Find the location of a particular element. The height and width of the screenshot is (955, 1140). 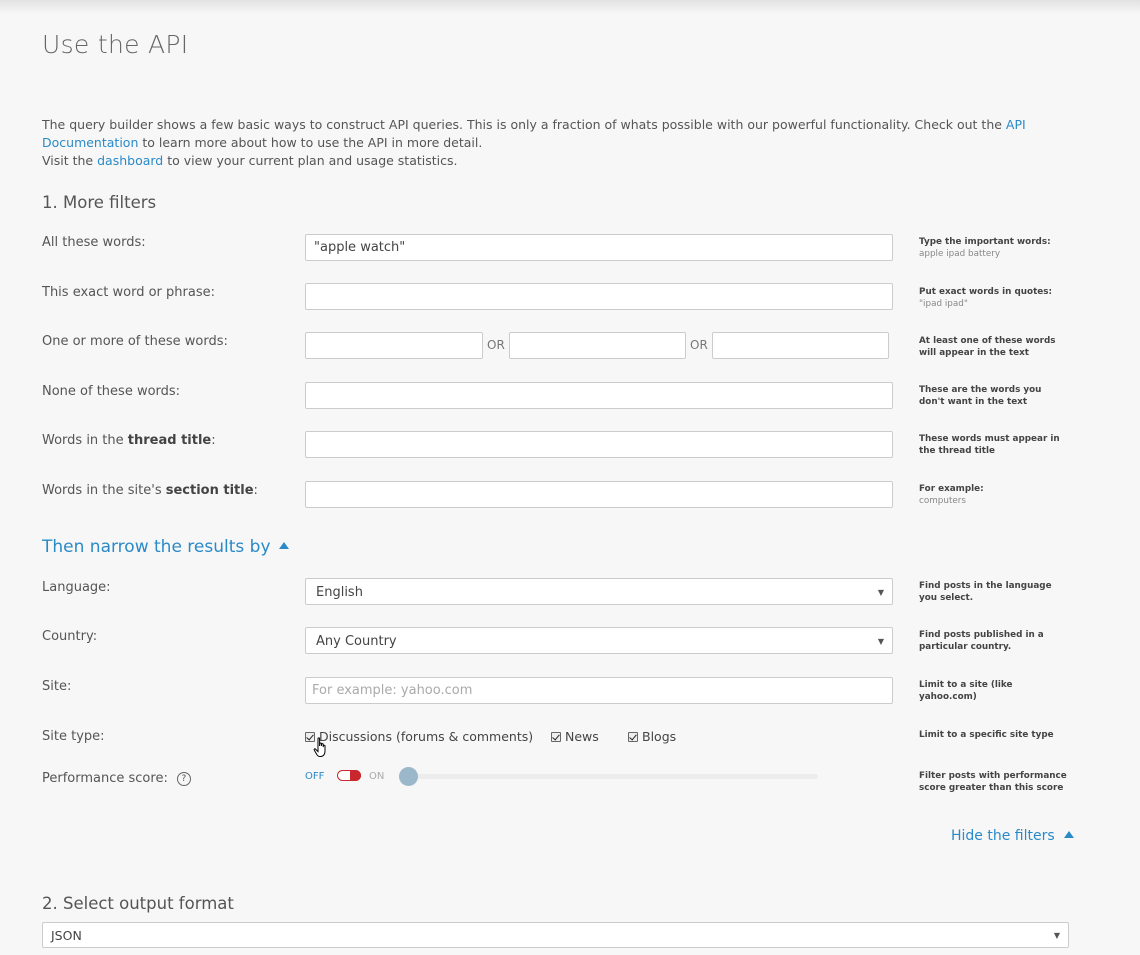

toggle-on-label: ON is located at coordinates (377, 776).